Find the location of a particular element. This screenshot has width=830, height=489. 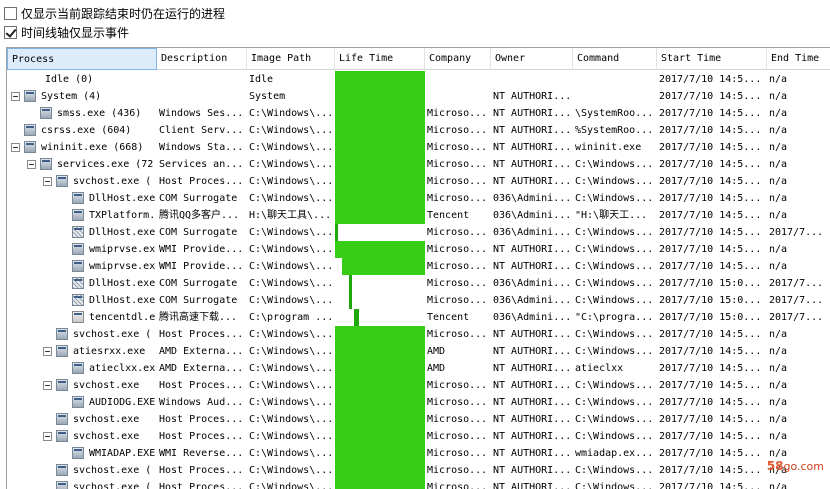

only-running-label: 仅显示当前跟踪结束时仍在运行的进程 is located at coordinates (123, 14).